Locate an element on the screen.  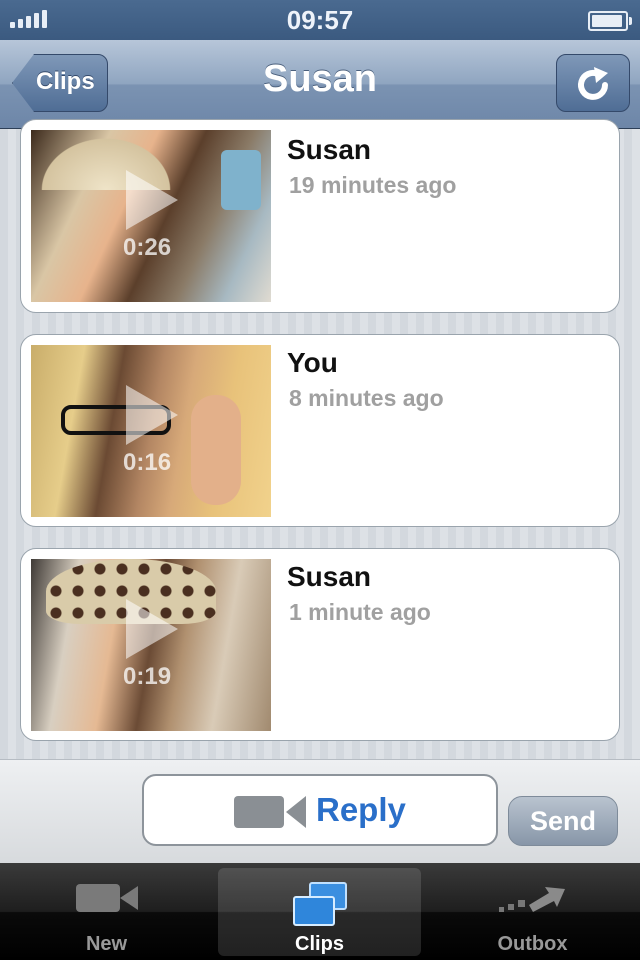
clip-duration: 0:26 is located at coordinates (147, 247).